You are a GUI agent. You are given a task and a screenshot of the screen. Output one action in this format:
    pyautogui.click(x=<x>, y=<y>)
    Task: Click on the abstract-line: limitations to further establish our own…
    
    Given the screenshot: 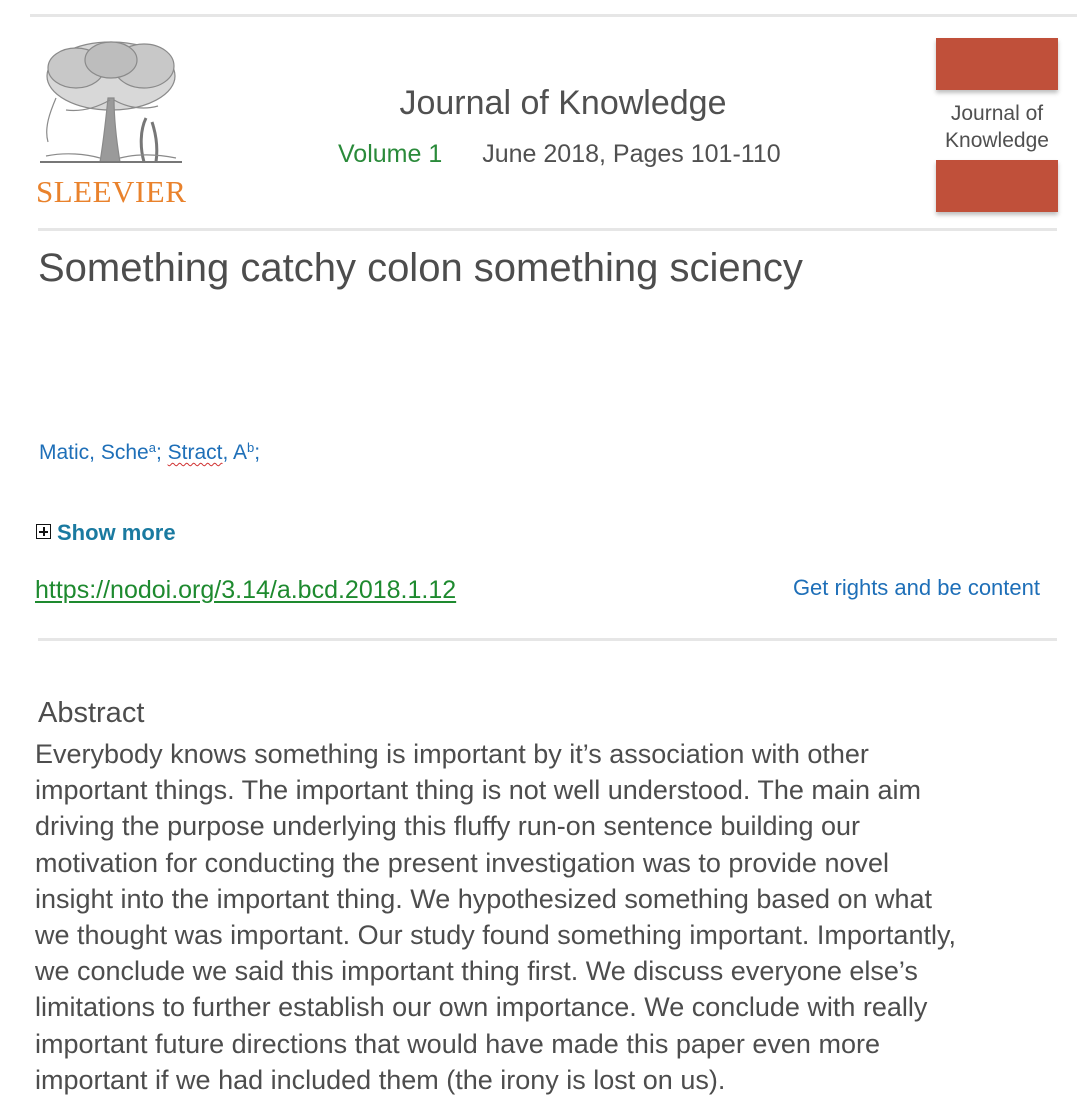 What is the action you would take?
    pyautogui.click(x=481, y=1007)
    